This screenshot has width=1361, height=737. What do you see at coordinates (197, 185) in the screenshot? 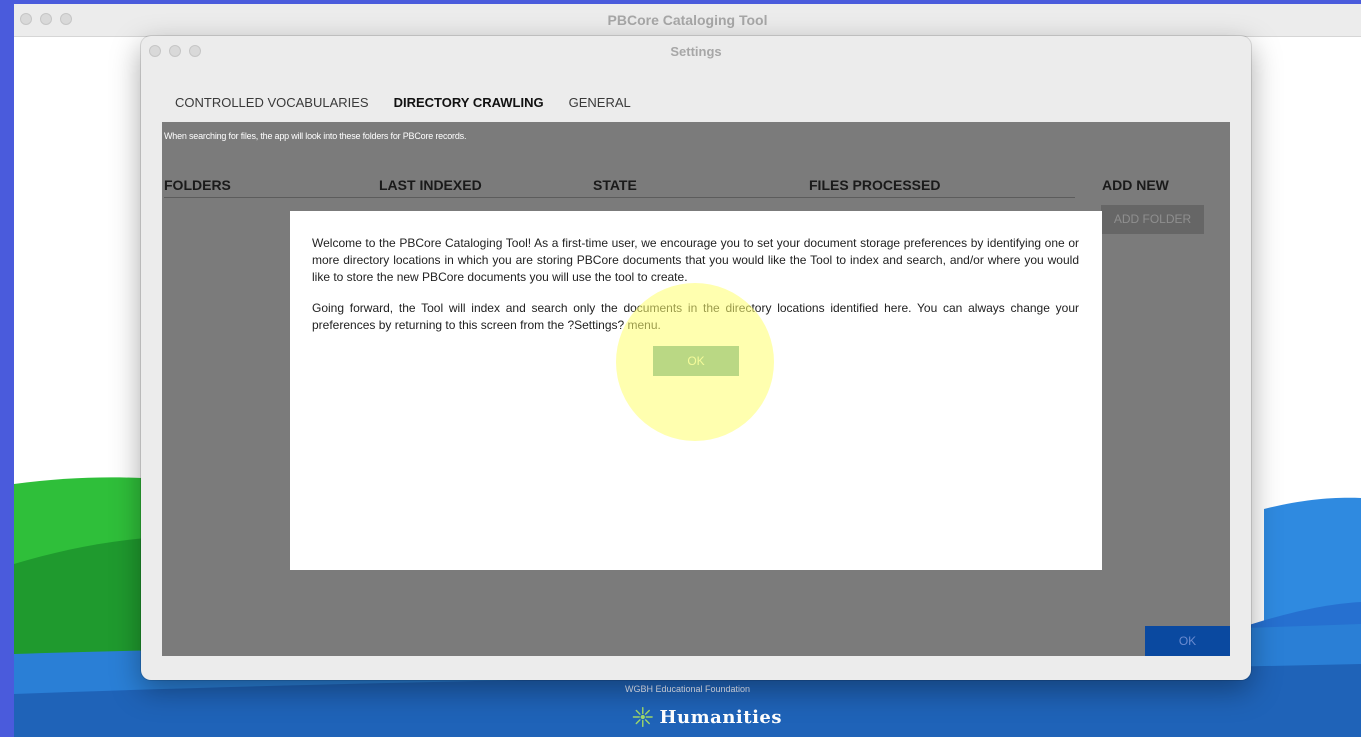
I see `column-header-folders: FOLDERS` at bounding box center [197, 185].